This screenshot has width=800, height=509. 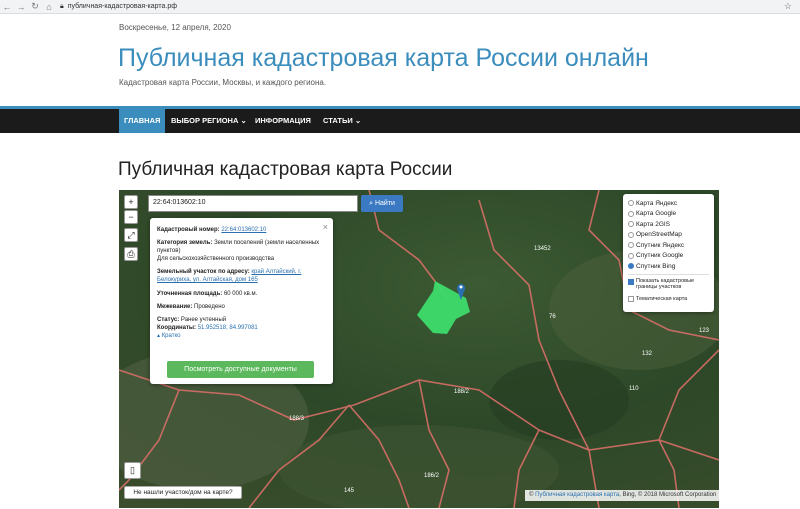 What do you see at coordinates (21, 7) in the screenshot?
I see `forward-icon: →` at bounding box center [21, 7].